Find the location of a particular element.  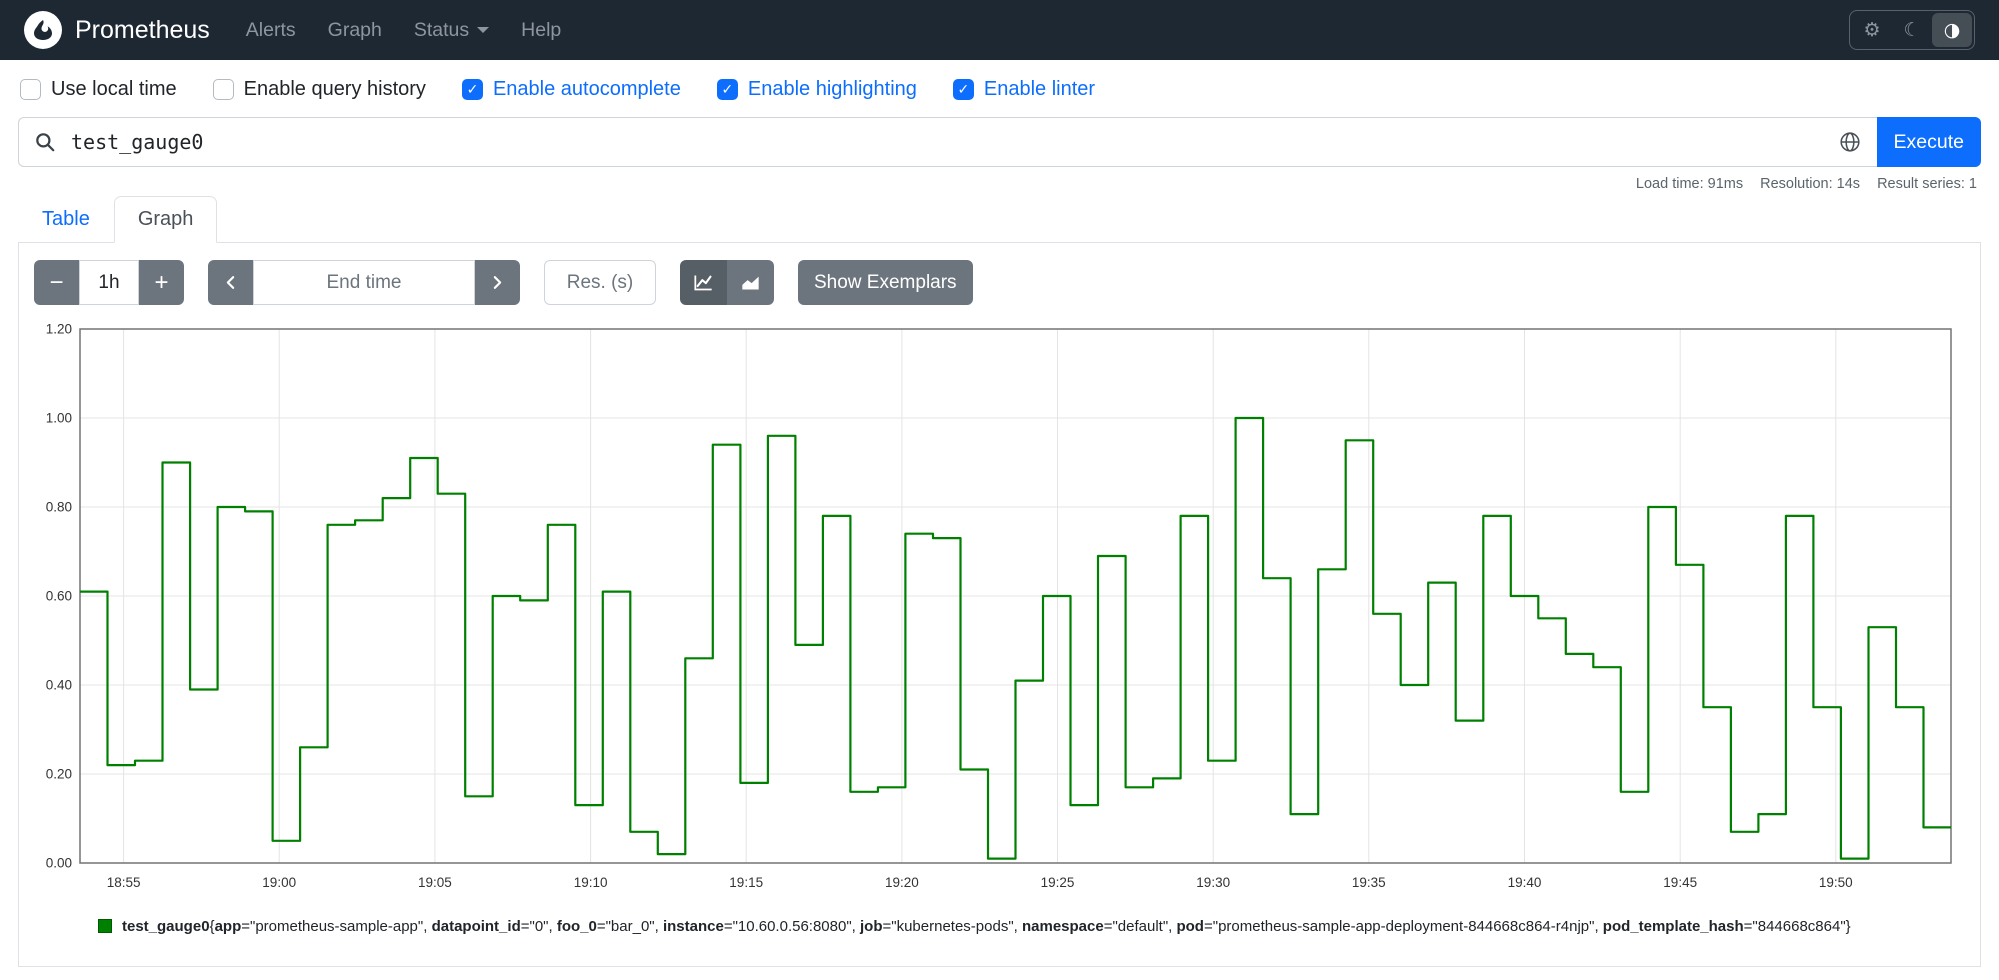

enable-autocomplete-checkbox: ✓ Enable autocomplete is located at coordinates (571, 89).